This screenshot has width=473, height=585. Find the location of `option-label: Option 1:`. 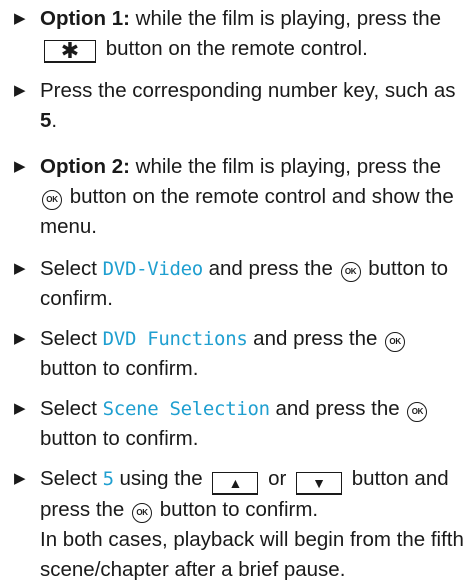

option-label: Option 1: is located at coordinates (85, 18).